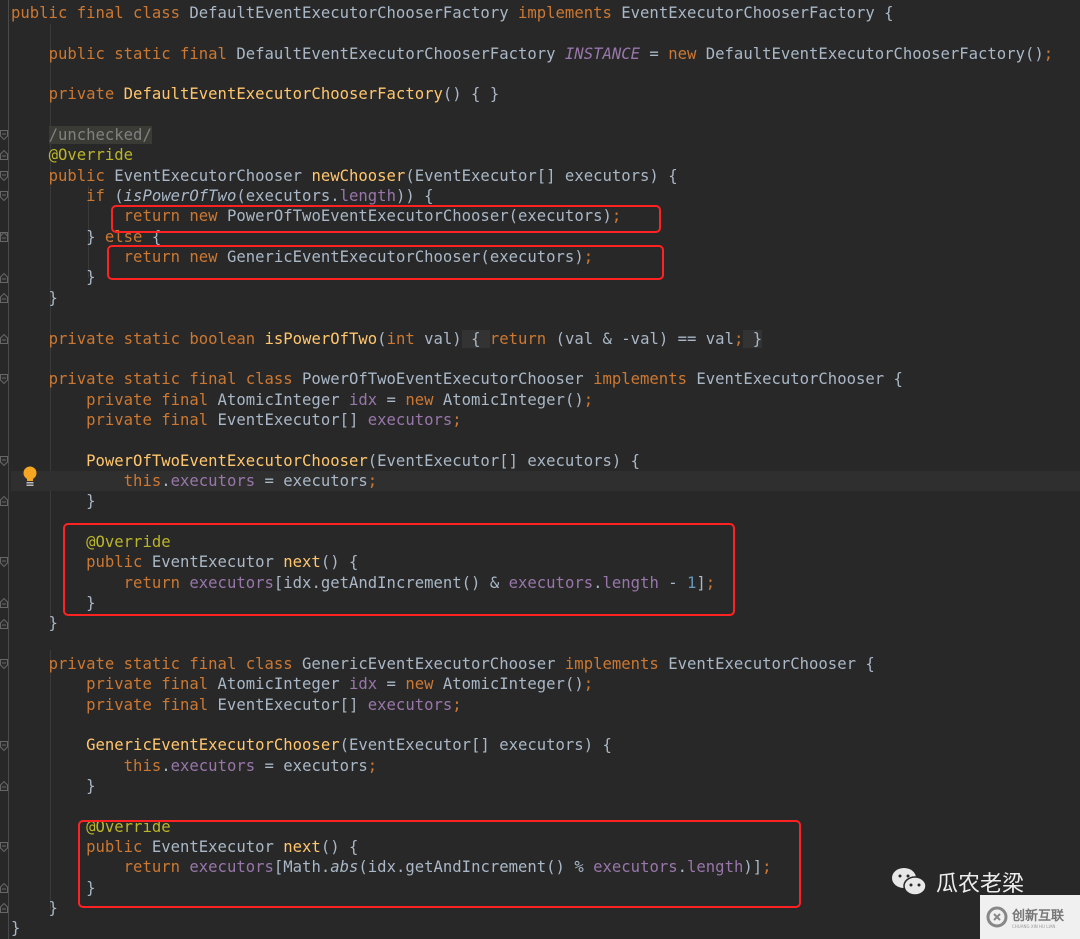 This screenshot has height=939, width=1080. I want to click on code-token: private final, so click(152, 704).